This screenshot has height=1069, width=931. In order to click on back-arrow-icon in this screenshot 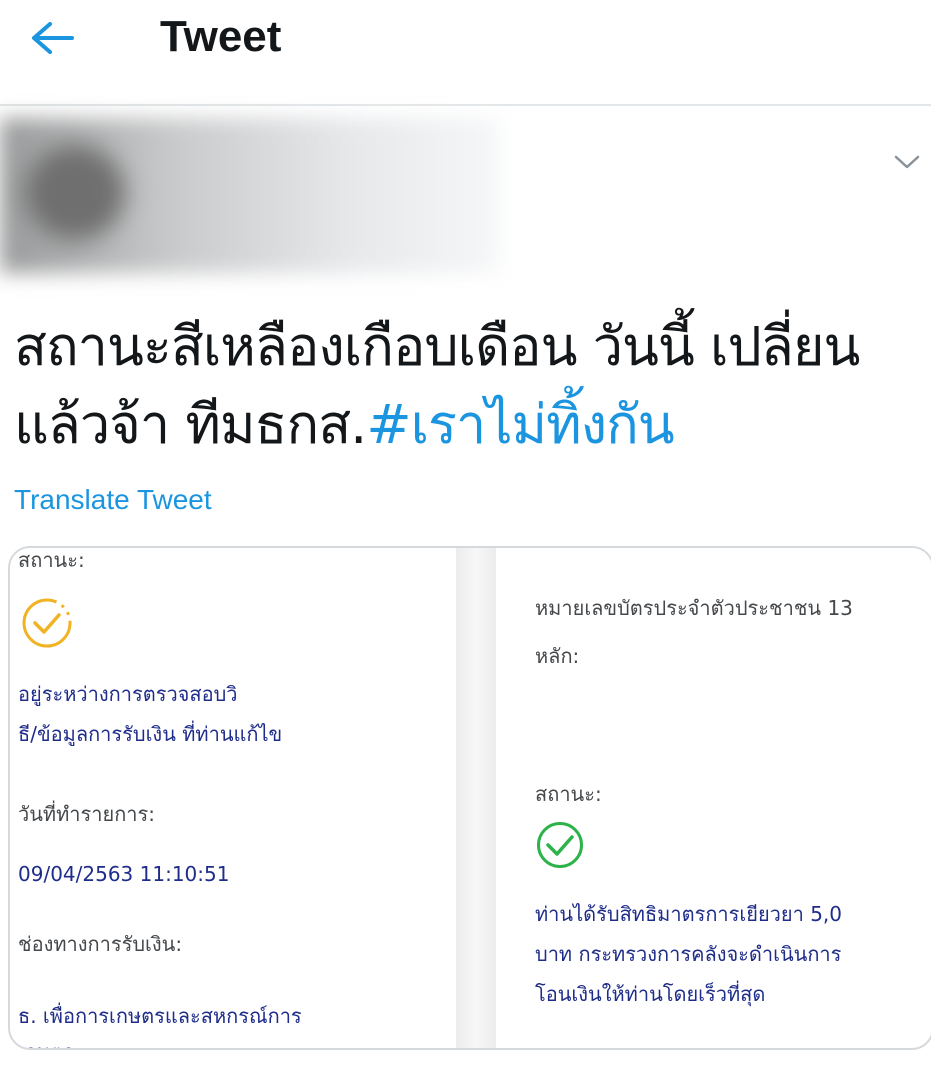, I will do `click(53, 38)`.